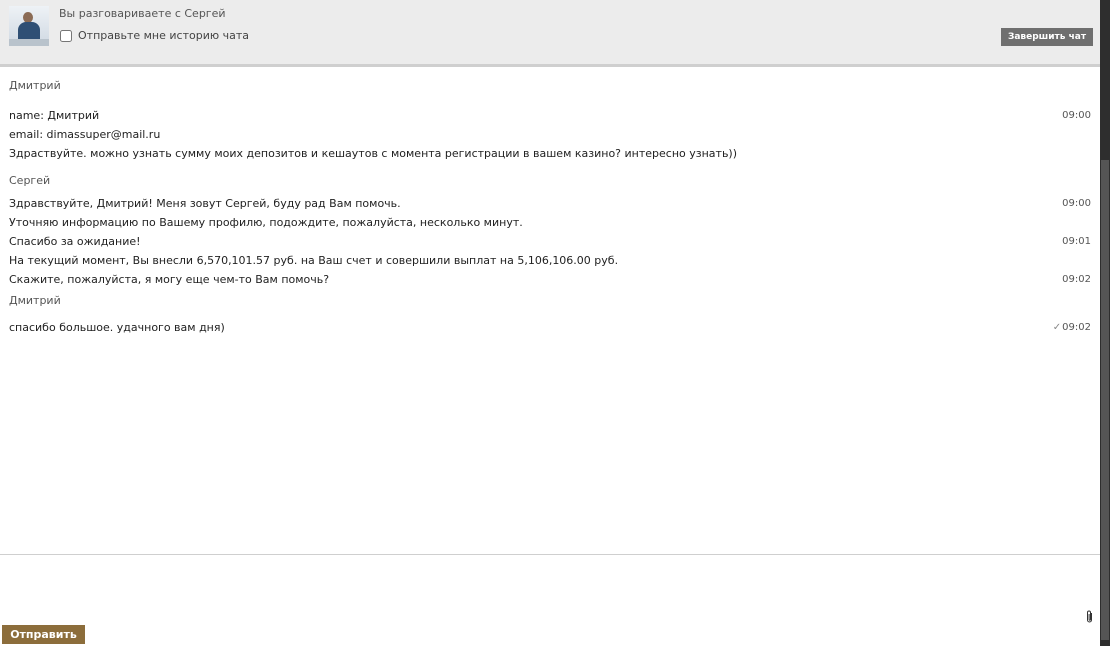  What do you see at coordinates (550, 134) in the screenshot?
I see `message-line: email: dimassuper@mail.ru` at bounding box center [550, 134].